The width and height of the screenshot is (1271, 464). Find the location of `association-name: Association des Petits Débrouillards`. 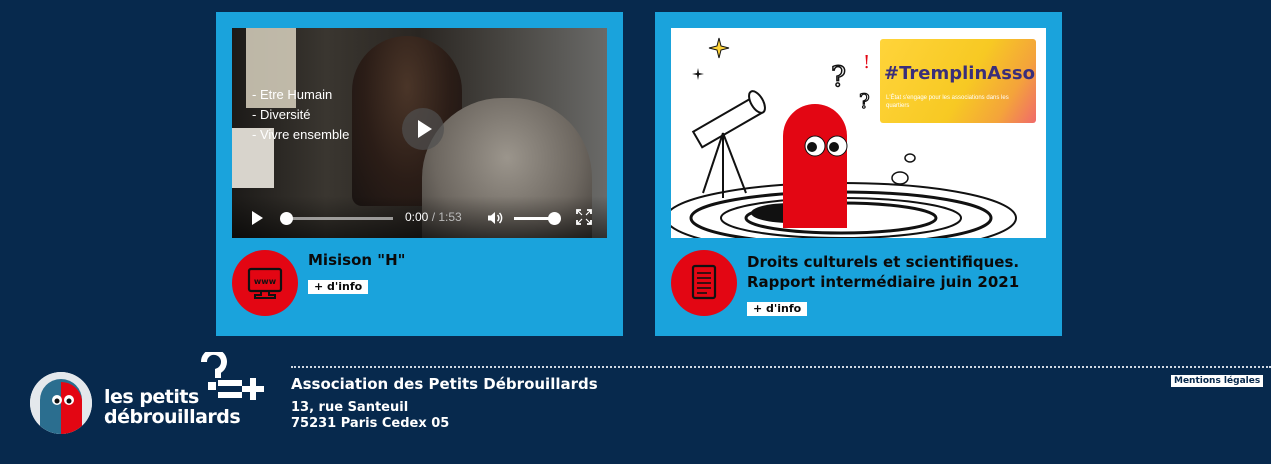

association-name: Association des Petits Débrouillards is located at coordinates (444, 384).